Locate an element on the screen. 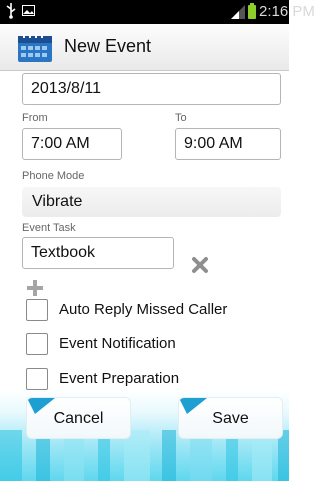  to-time-field: 9:00 AM is located at coordinates (228, 144).